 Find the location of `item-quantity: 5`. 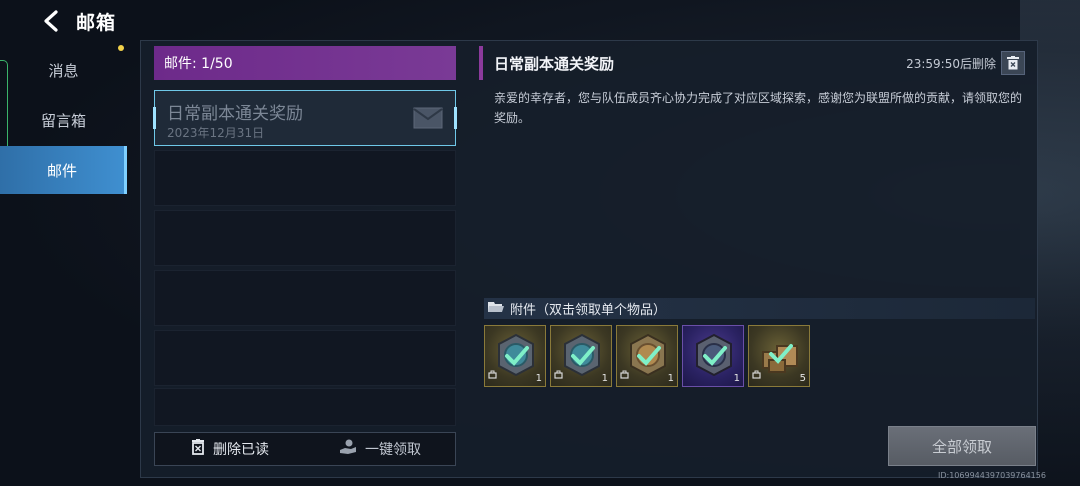

item-quantity: 5 is located at coordinates (802, 378).